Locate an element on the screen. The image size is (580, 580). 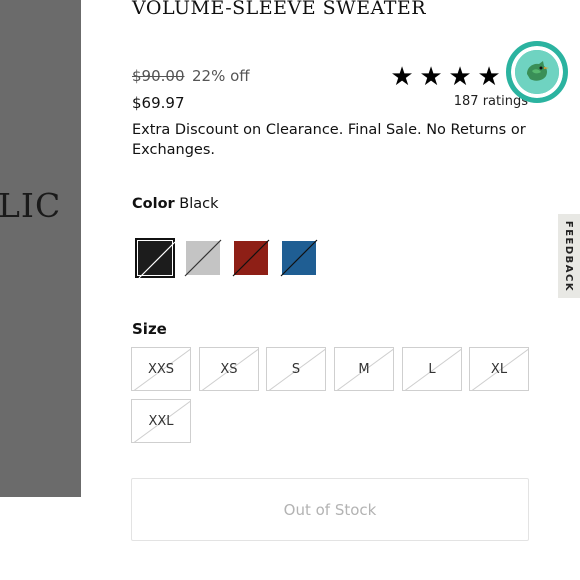
color-label: Color is located at coordinates (153, 204).